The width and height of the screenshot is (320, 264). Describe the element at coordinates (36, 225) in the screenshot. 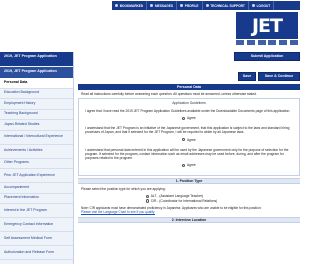

I see `sidebar-item: Emergency Contact Information` at that location.